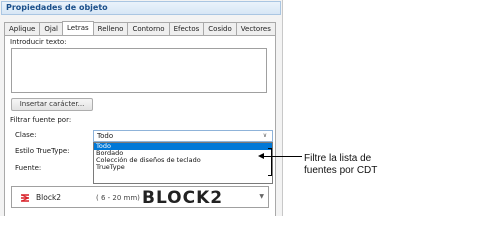 This screenshot has width=480, height=240. What do you see at coordinates (220, 28) in the screenshot?
I see `tab-cosido: Cosido` at bounding box center [220, 28].